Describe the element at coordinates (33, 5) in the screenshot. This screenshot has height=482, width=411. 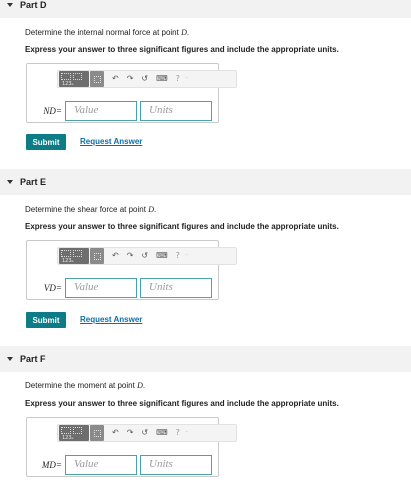
I see `part-d-title: Part D` at that location.